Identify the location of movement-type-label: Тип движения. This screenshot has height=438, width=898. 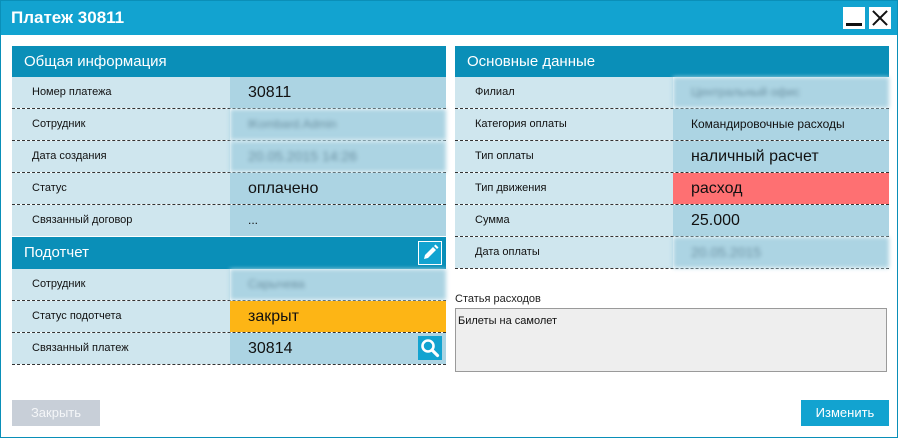
(564, 188).